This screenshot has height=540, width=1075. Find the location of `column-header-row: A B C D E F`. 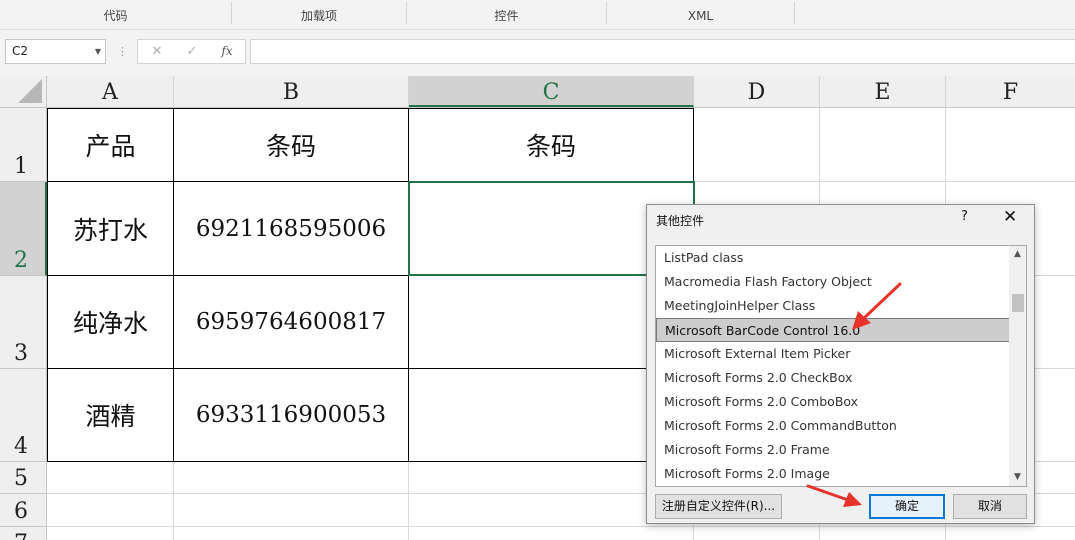

column-header-row: A B C D E F is located at coordinates (537, 92).